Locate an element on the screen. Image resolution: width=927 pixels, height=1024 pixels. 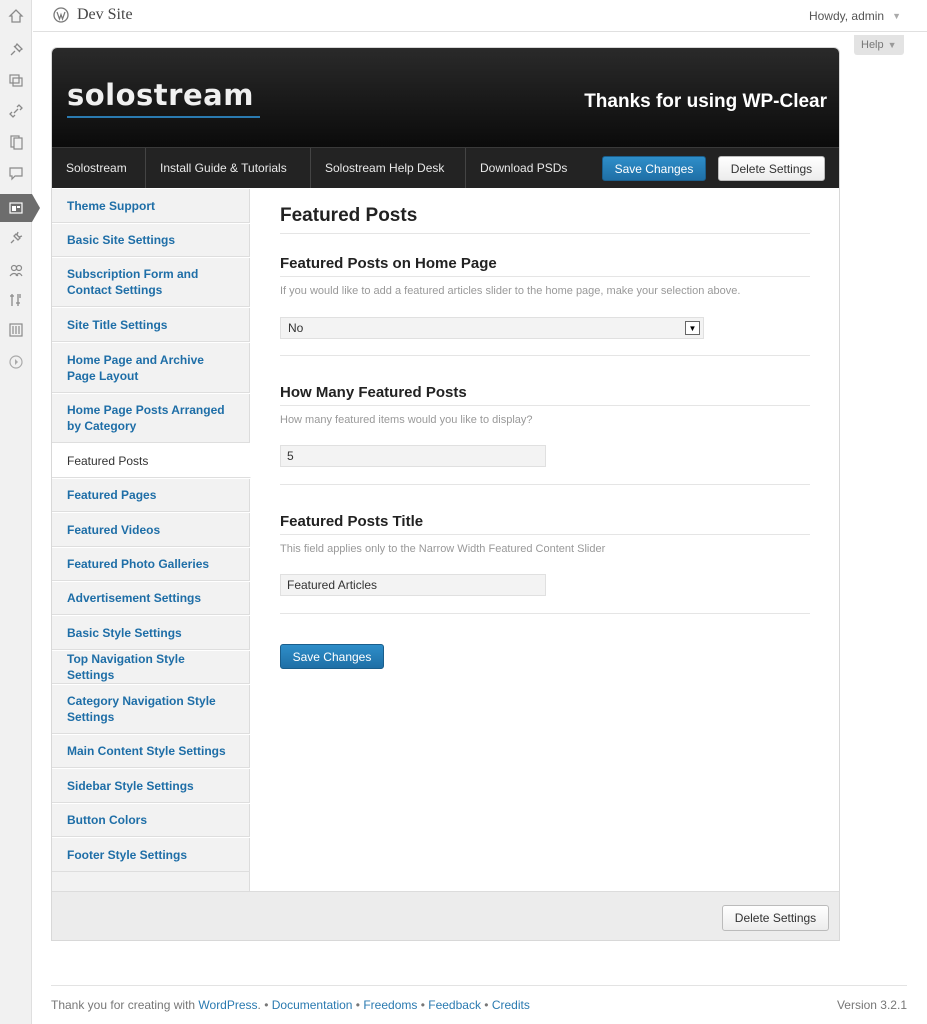
version-text: Version 3.2.1 is located at coordinates (871, 1005).